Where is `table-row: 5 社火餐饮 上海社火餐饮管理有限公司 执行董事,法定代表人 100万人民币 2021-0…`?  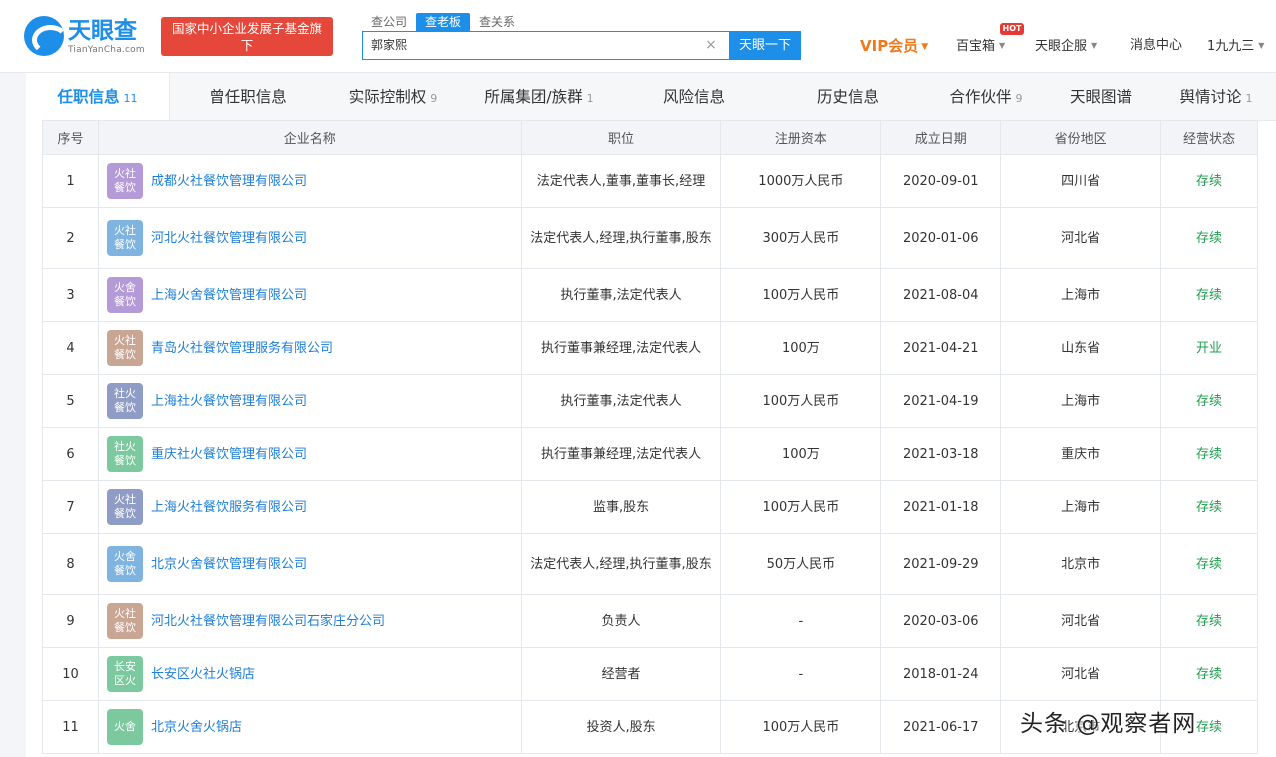 table-row: 5 社火餐饮 上海社火餐饮管理有限公司 执行董事,法定代表人 100万人民币 2021-0… is located at coordinates (650, 401).